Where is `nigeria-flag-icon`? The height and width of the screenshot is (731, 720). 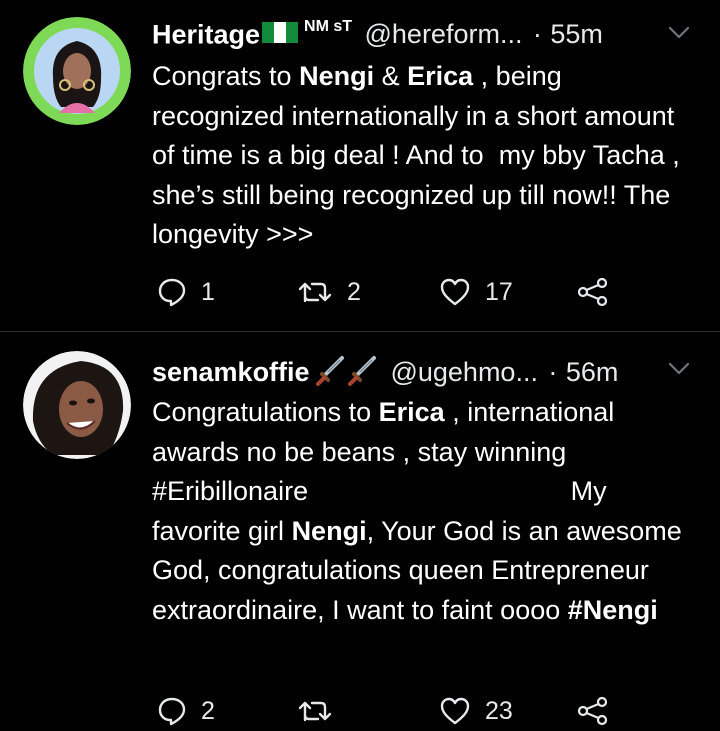
nigeria-flag-icon is located at coordinates (280, 34).